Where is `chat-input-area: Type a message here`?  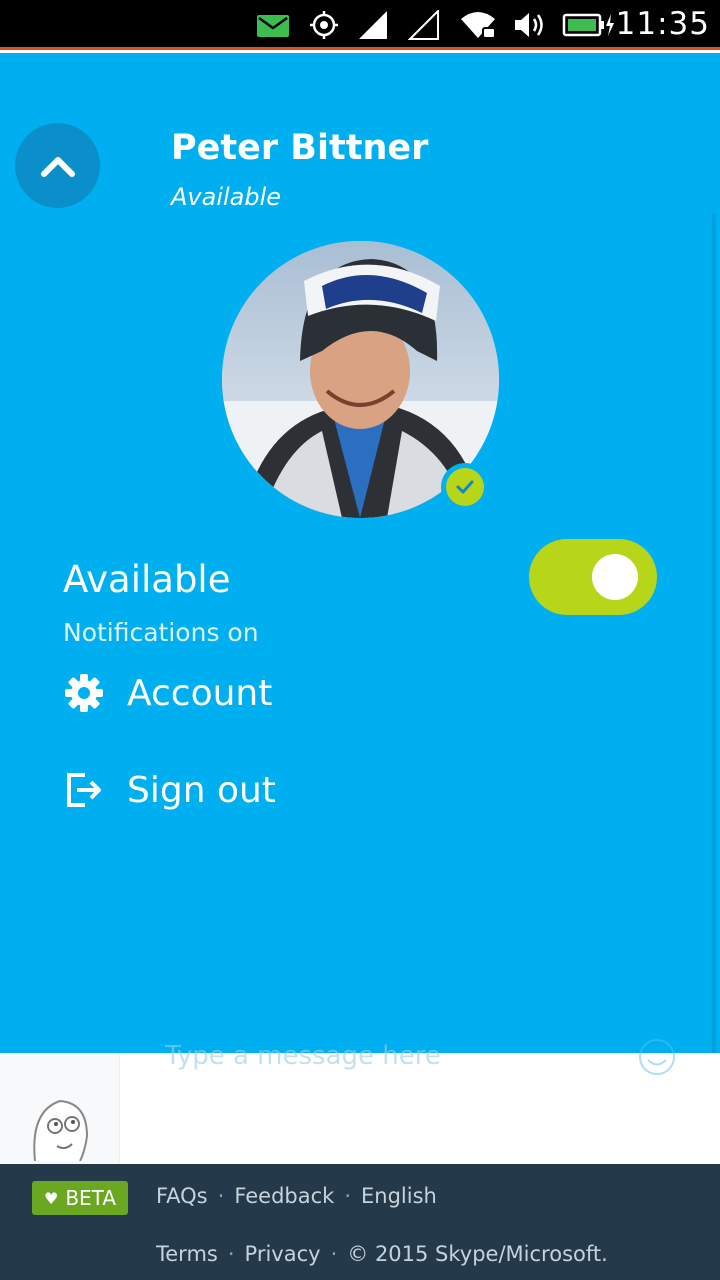
chat-input-area: Type a message here is located at coordinates (360, 1101).